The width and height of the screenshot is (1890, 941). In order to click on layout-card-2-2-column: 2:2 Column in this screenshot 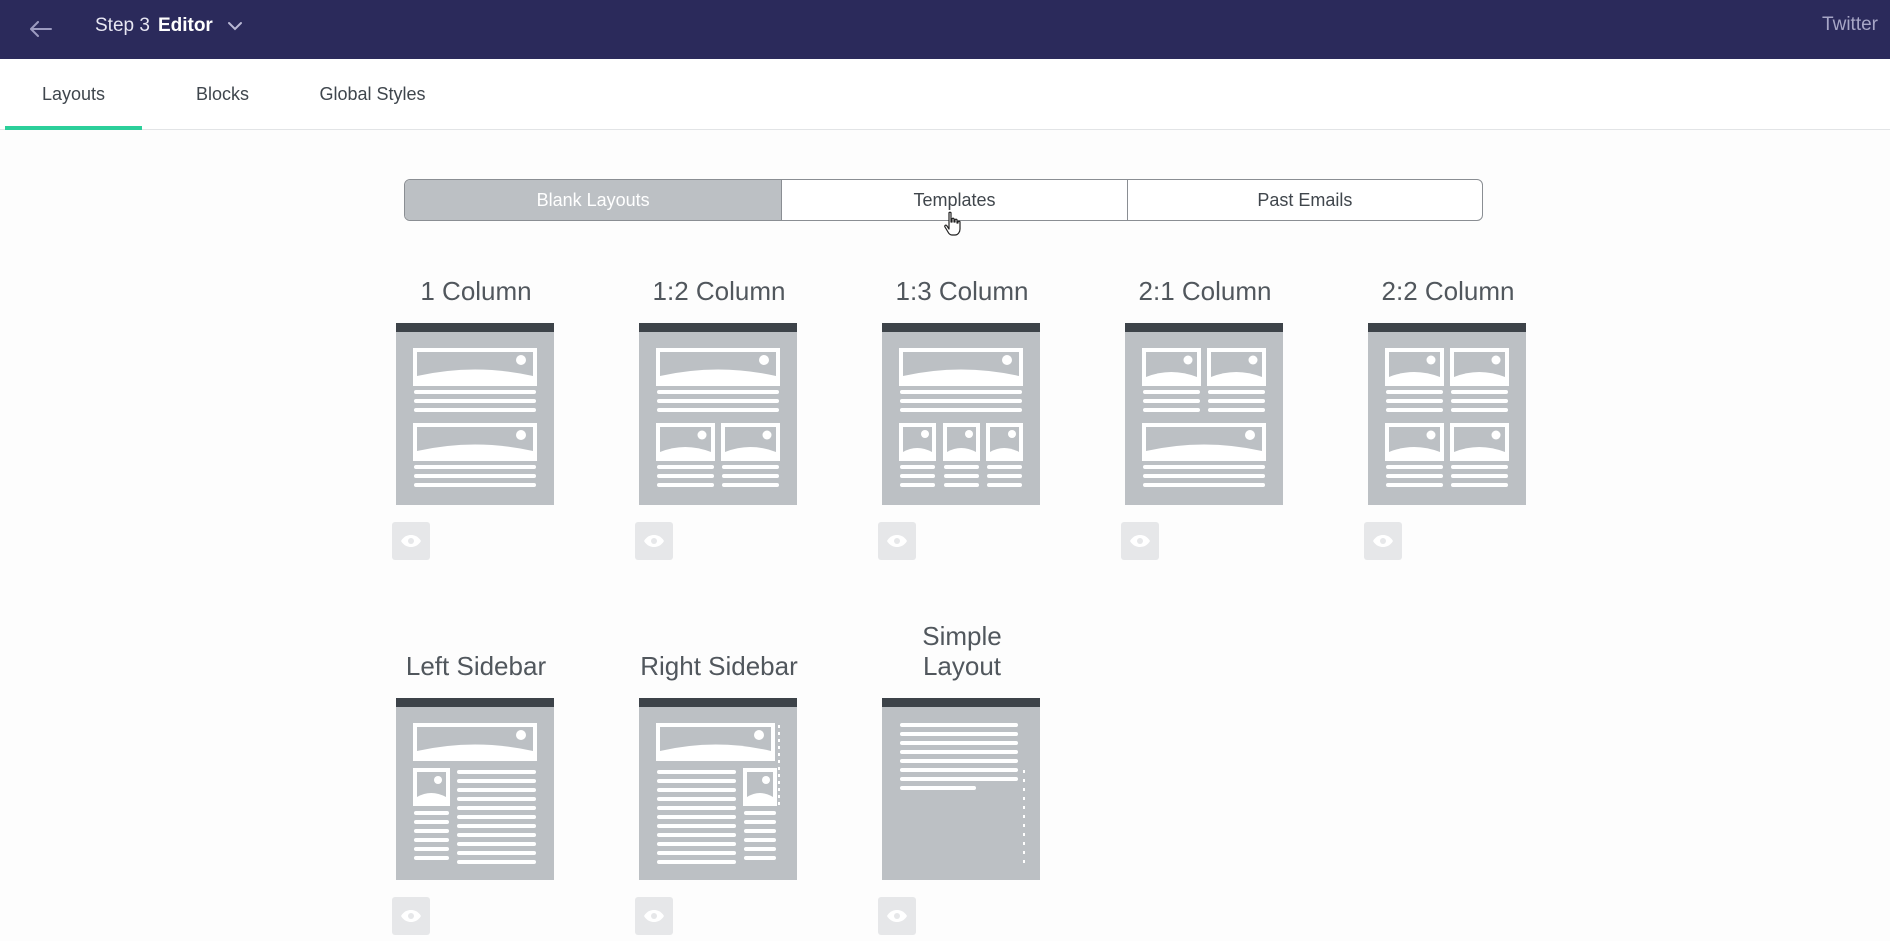, I will do `click(1446, 403)`.